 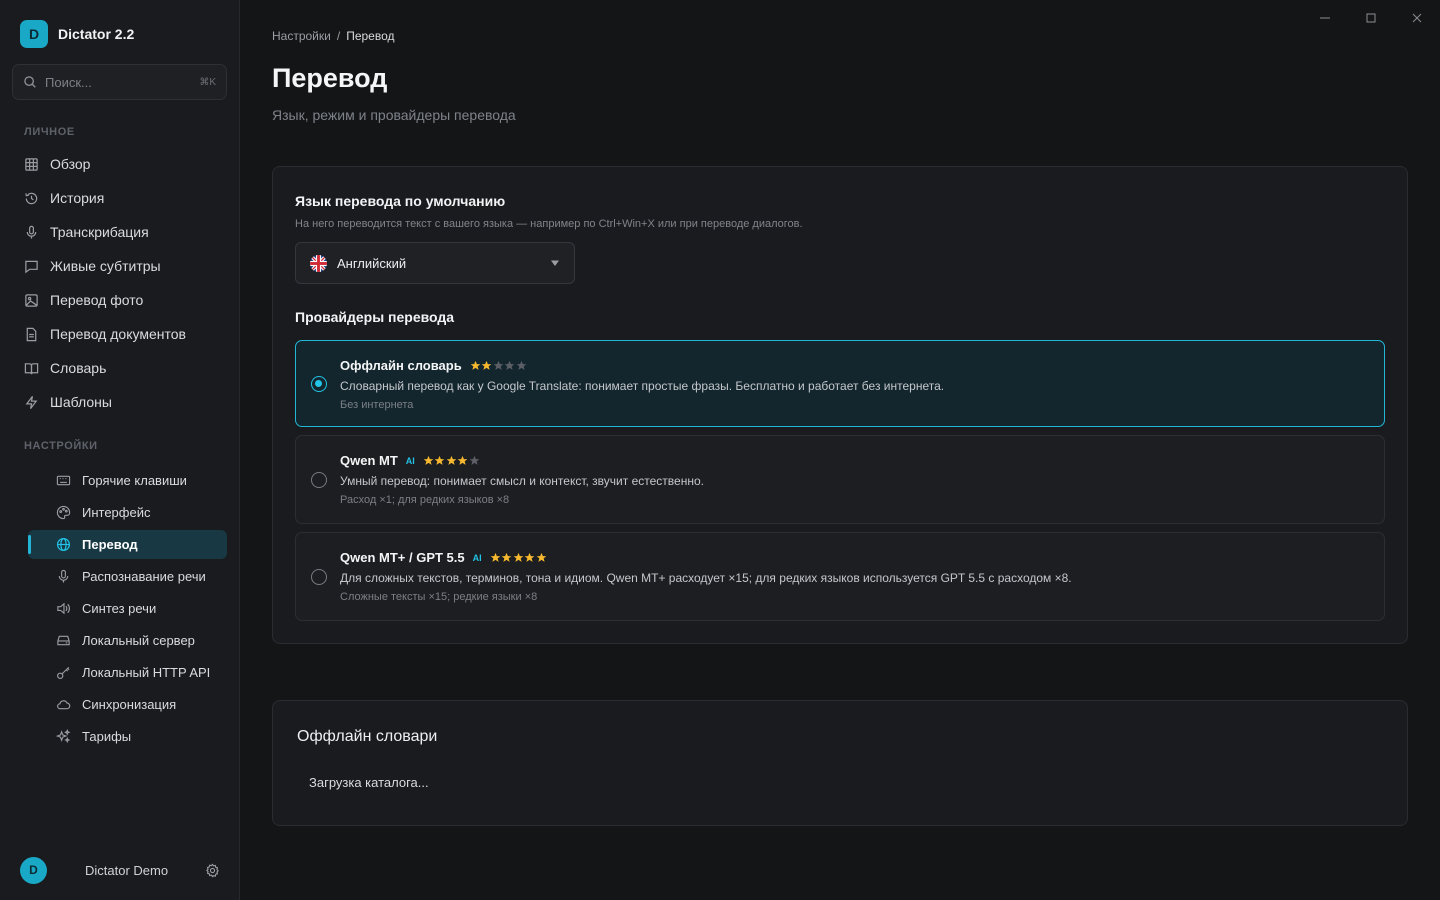 I want to click on sidebar-item-label: Интерфейс, so click(x=116, y=512).